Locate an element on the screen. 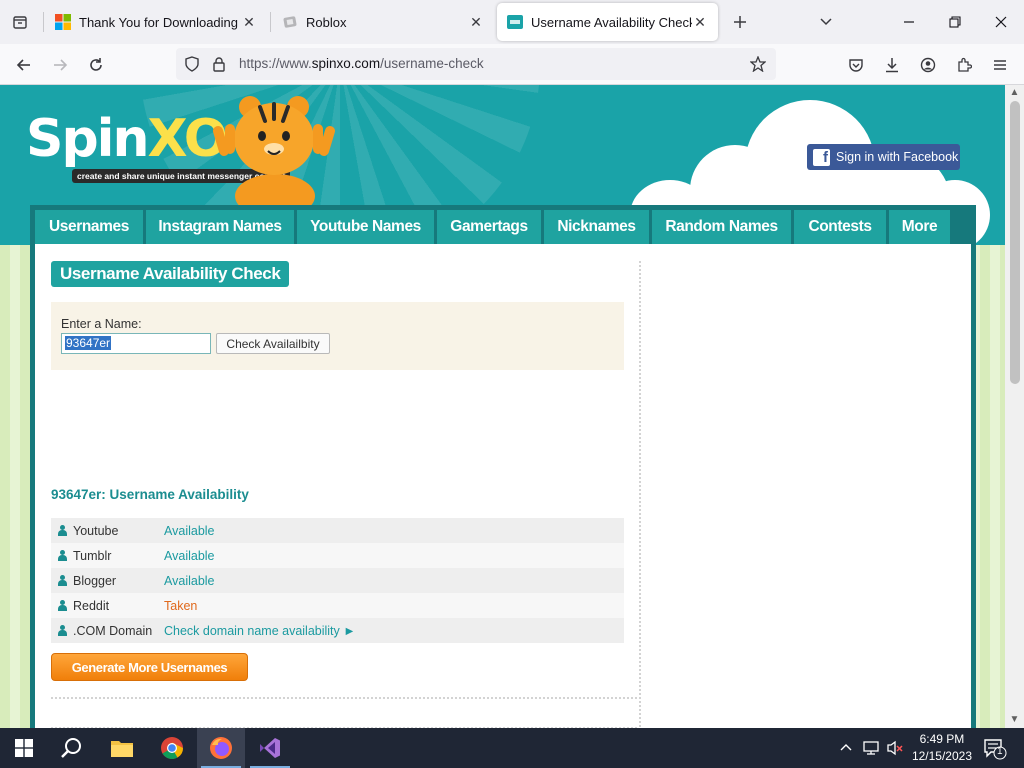 The height and width of the screenshot is (768, 1024). site-name: Reddit is located at coordinates (91, 605).